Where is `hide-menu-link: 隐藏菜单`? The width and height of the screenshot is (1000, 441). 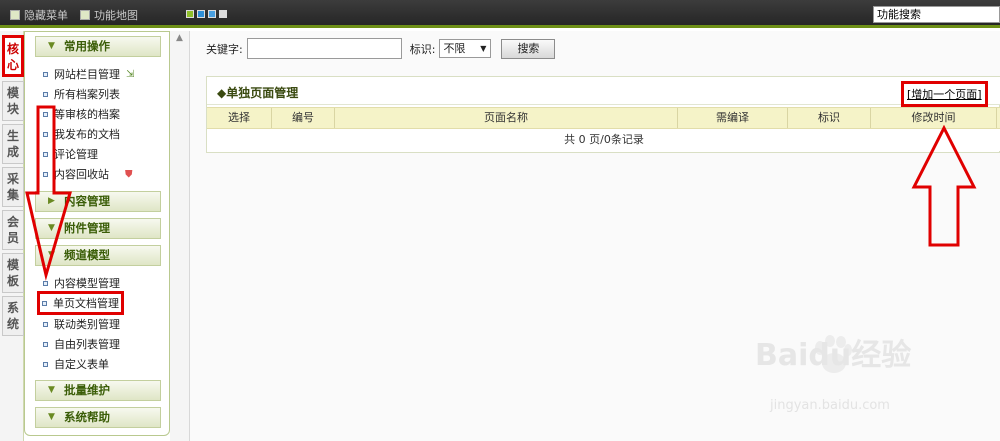 hide-menu-link: 隐藏菜单 is located at coordinates (39, 15).